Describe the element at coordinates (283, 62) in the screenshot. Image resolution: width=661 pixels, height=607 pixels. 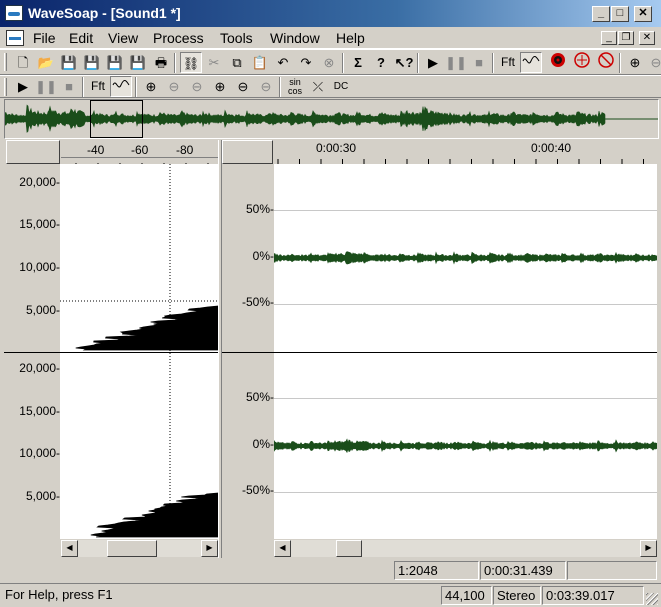
I see `undo-icon: ↶` at that location.